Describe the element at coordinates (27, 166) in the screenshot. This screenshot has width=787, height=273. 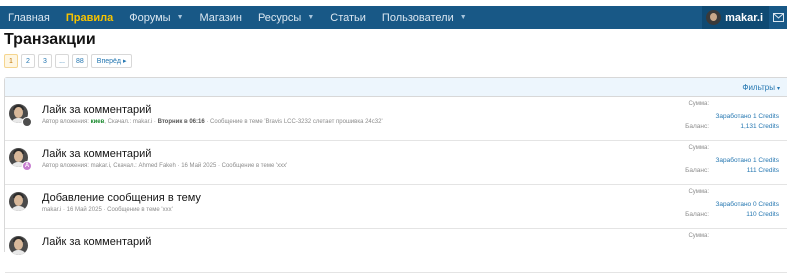
I see `user-badge: A` at that location.